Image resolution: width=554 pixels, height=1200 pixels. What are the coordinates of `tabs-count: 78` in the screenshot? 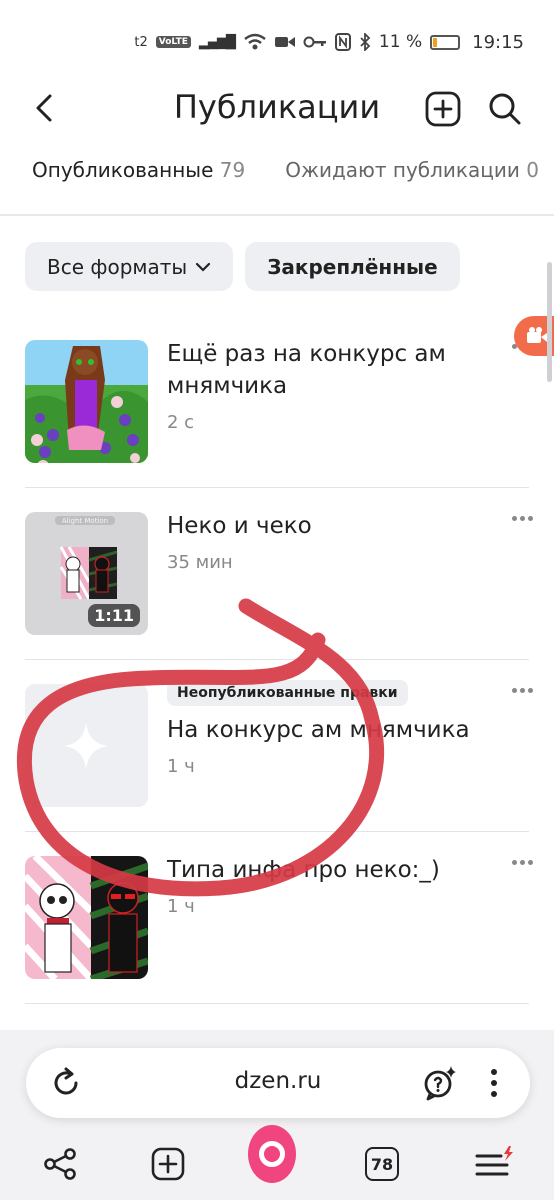 It's located at (382, 1164).